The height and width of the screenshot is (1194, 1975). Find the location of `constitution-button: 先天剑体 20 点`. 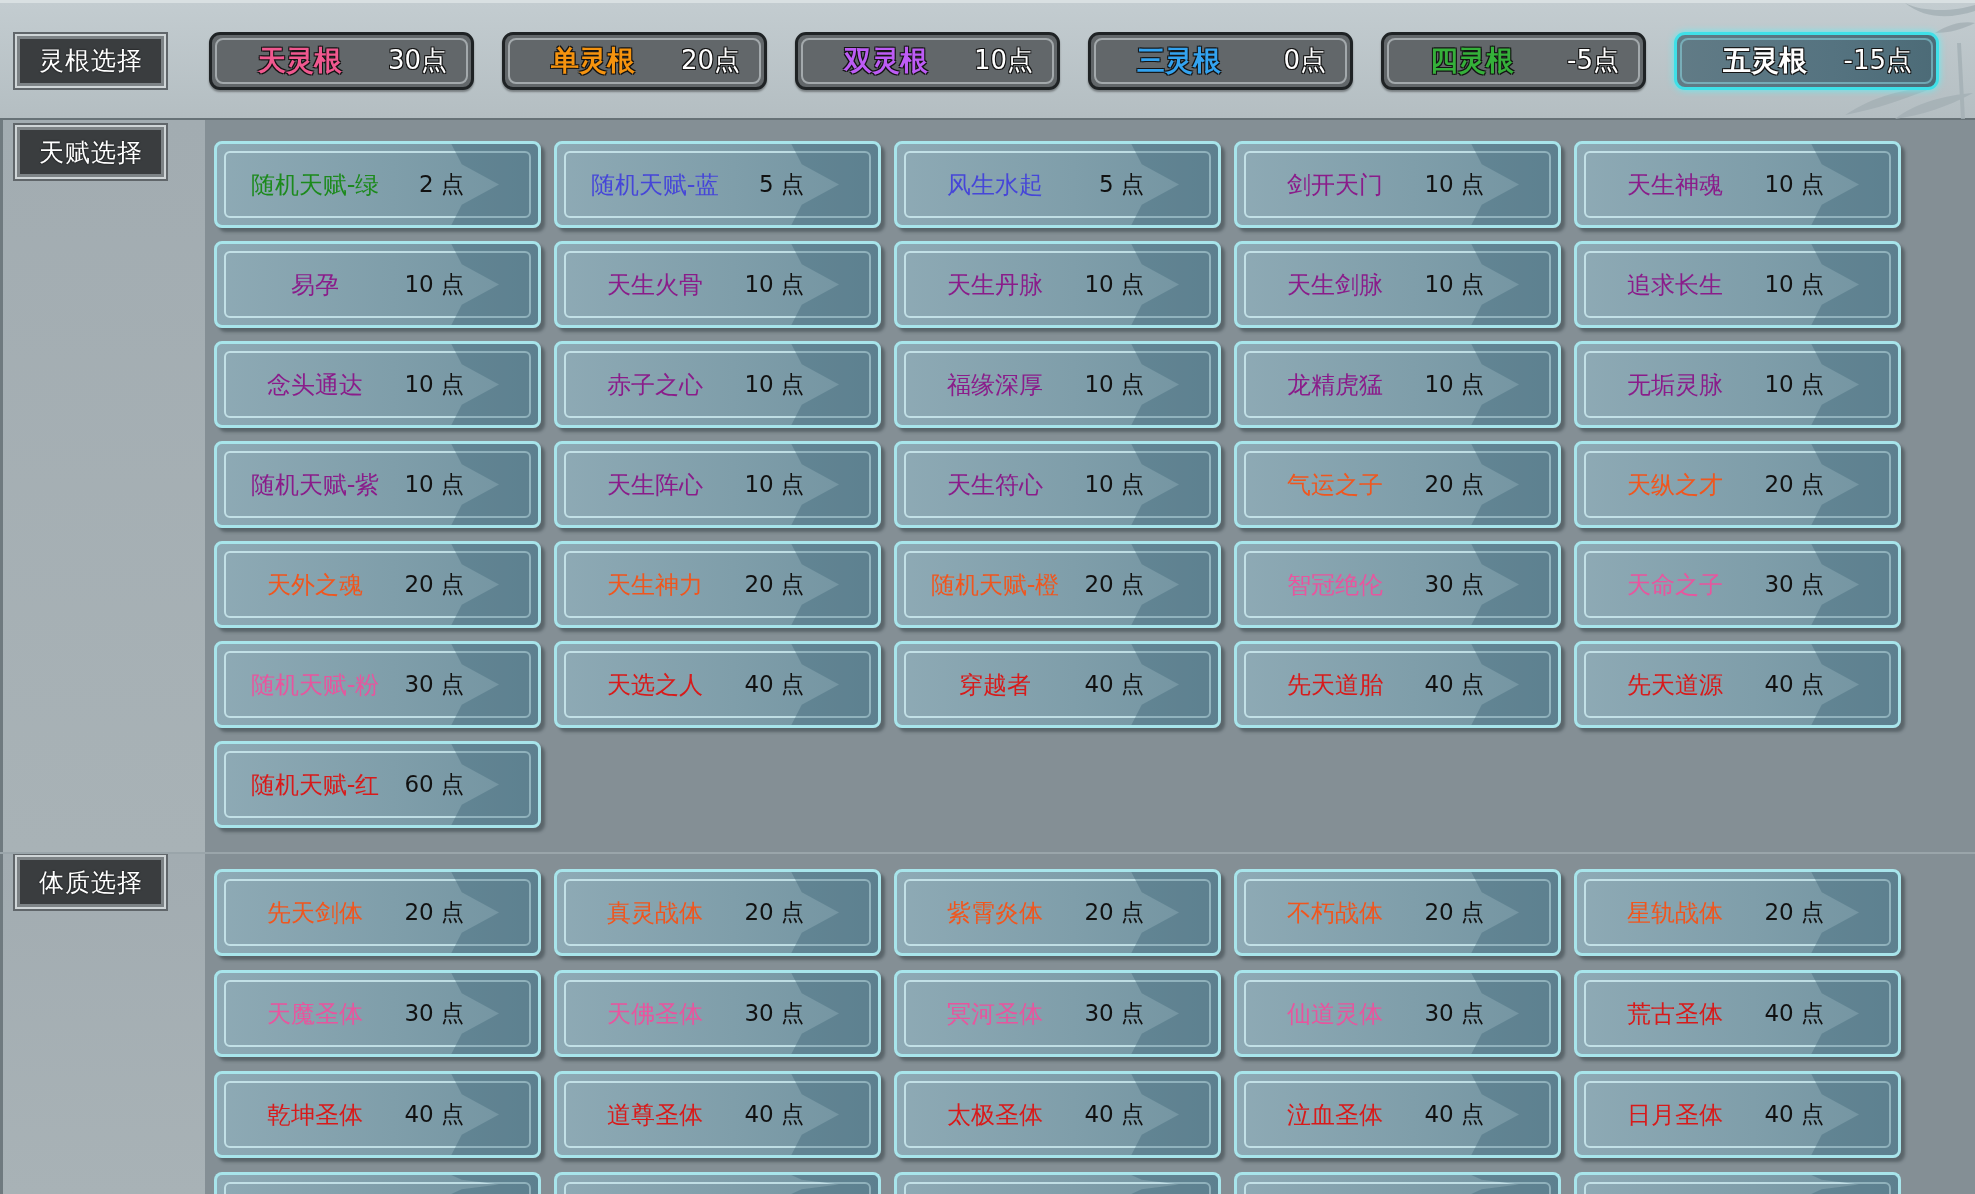

constitution-button: 先天剑体 20 点 is located at coordinates (377, 912).